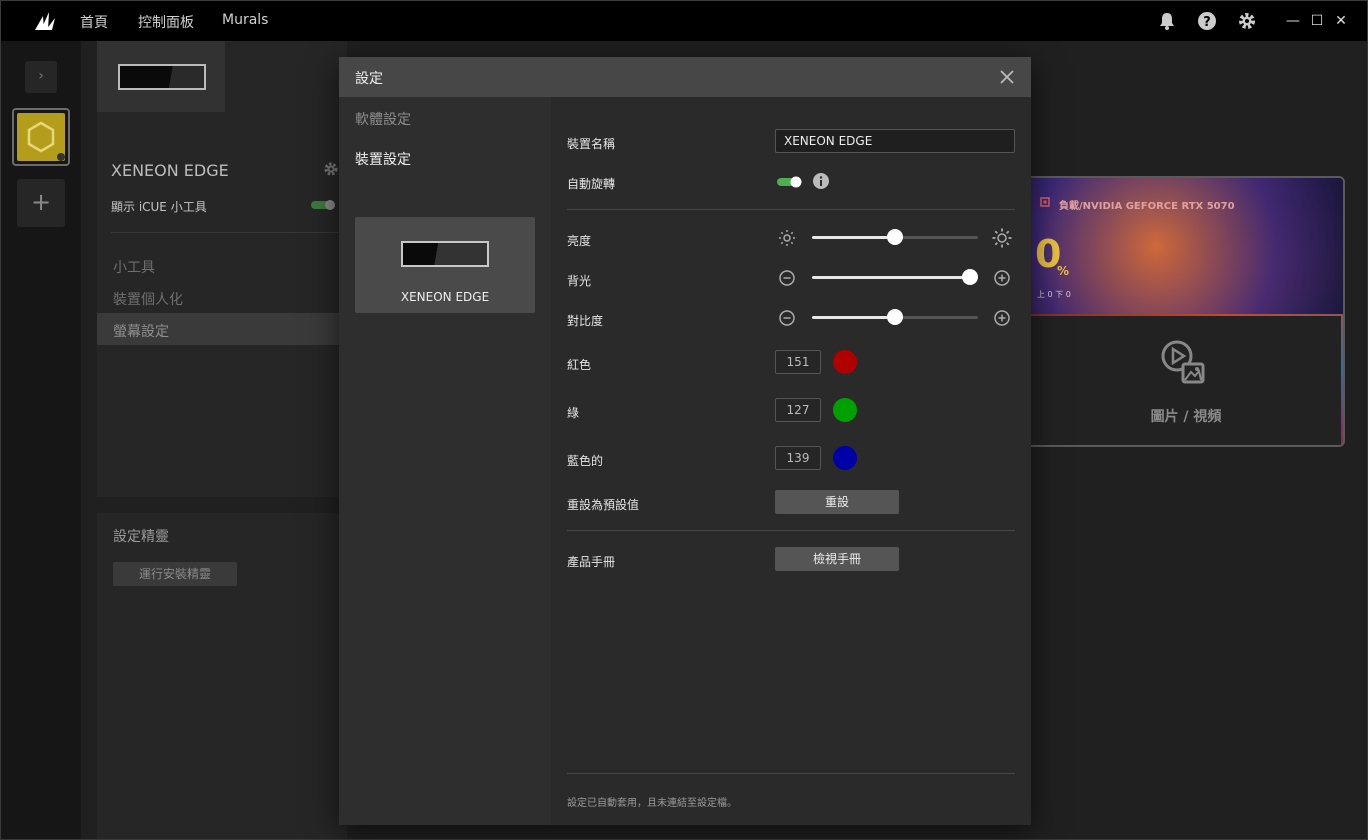 Image resolution: width=1368 pixels, height=840 pixels. What do you see at coordinates (1007, 77) in the screenshot?
I see `close-icon` at bounding box center [1007, 77].